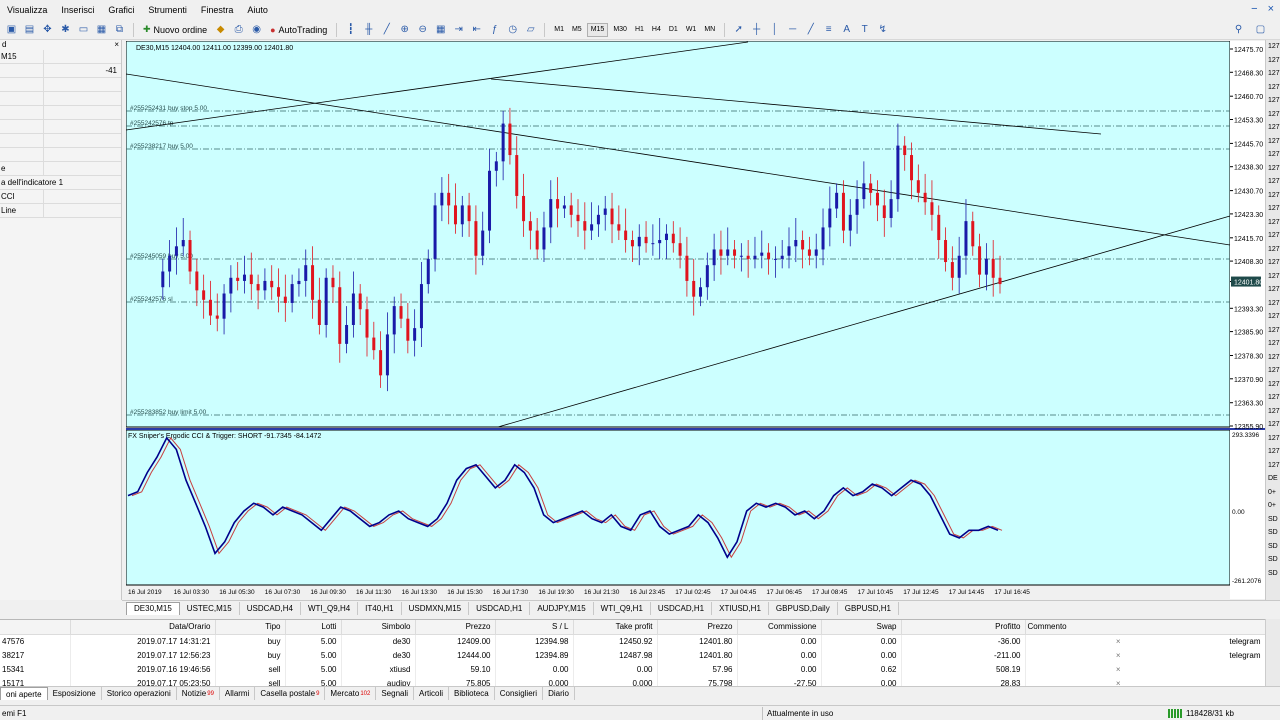 This screenshot has height=720, width=1280. What do you see at coordinates (378, 627) in the screenshot?
I see `column-header: Simbolo` at bounding box center [378, 627].